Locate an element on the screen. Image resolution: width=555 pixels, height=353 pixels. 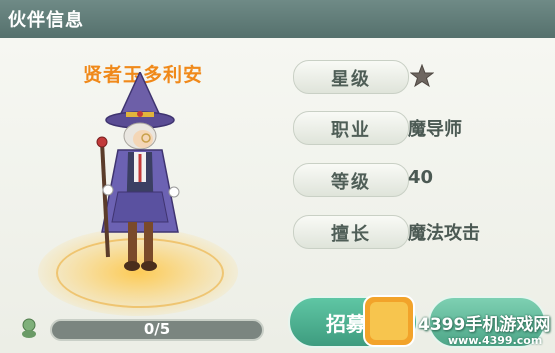
star-icon is located at coordinates (422, 76).